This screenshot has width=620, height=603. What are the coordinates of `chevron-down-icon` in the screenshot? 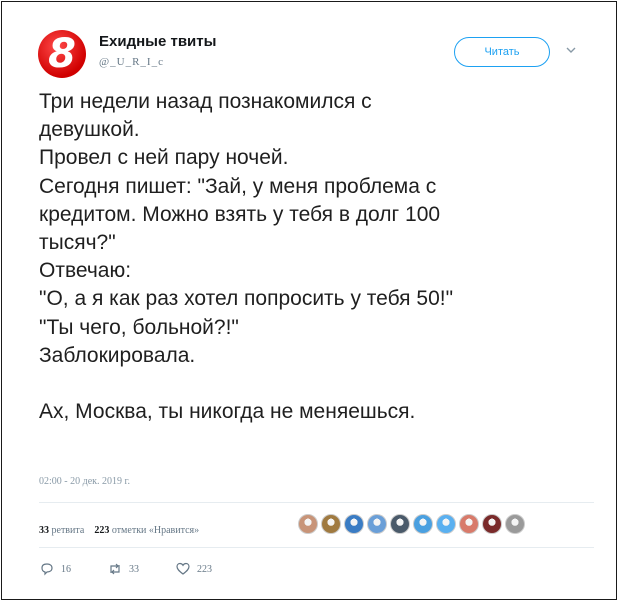 It's located at (571, 50).